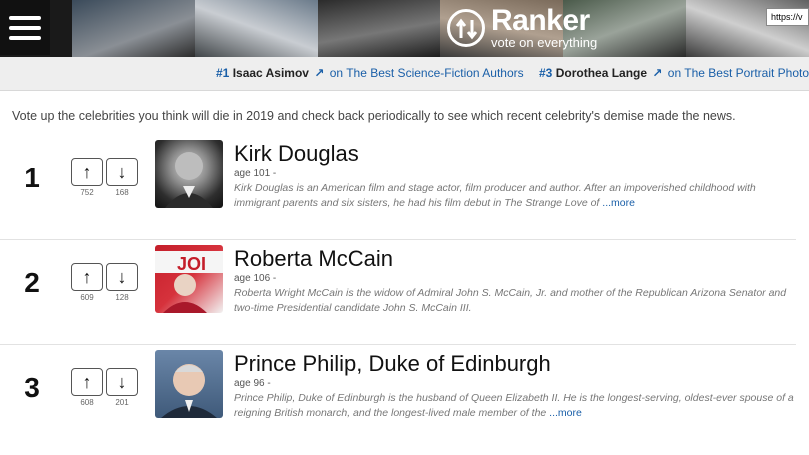 Image resolution: width=809 pixels, height=455 pixels. Describe the element at coordinates (787, 17) in the screenshot. I see `url-tooltip: https://v` at that location.